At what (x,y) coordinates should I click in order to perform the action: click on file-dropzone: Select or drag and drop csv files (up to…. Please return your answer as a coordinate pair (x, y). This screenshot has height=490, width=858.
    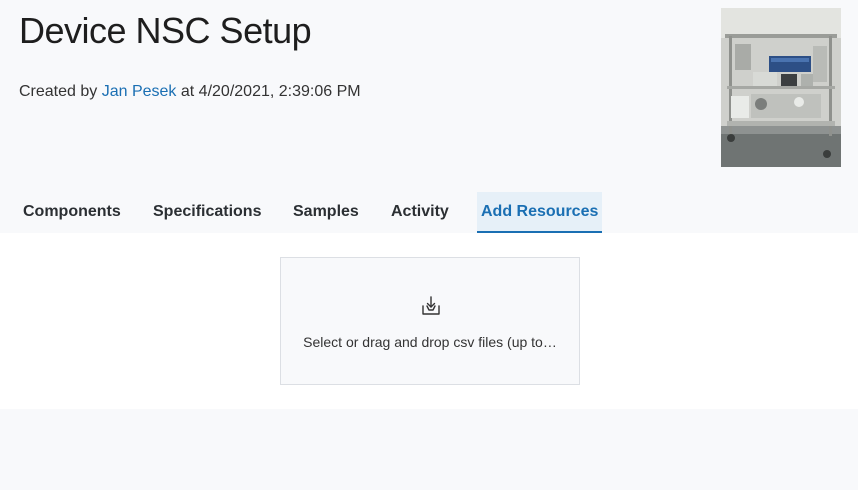
    Looking at the image, I should click on (430, 321).